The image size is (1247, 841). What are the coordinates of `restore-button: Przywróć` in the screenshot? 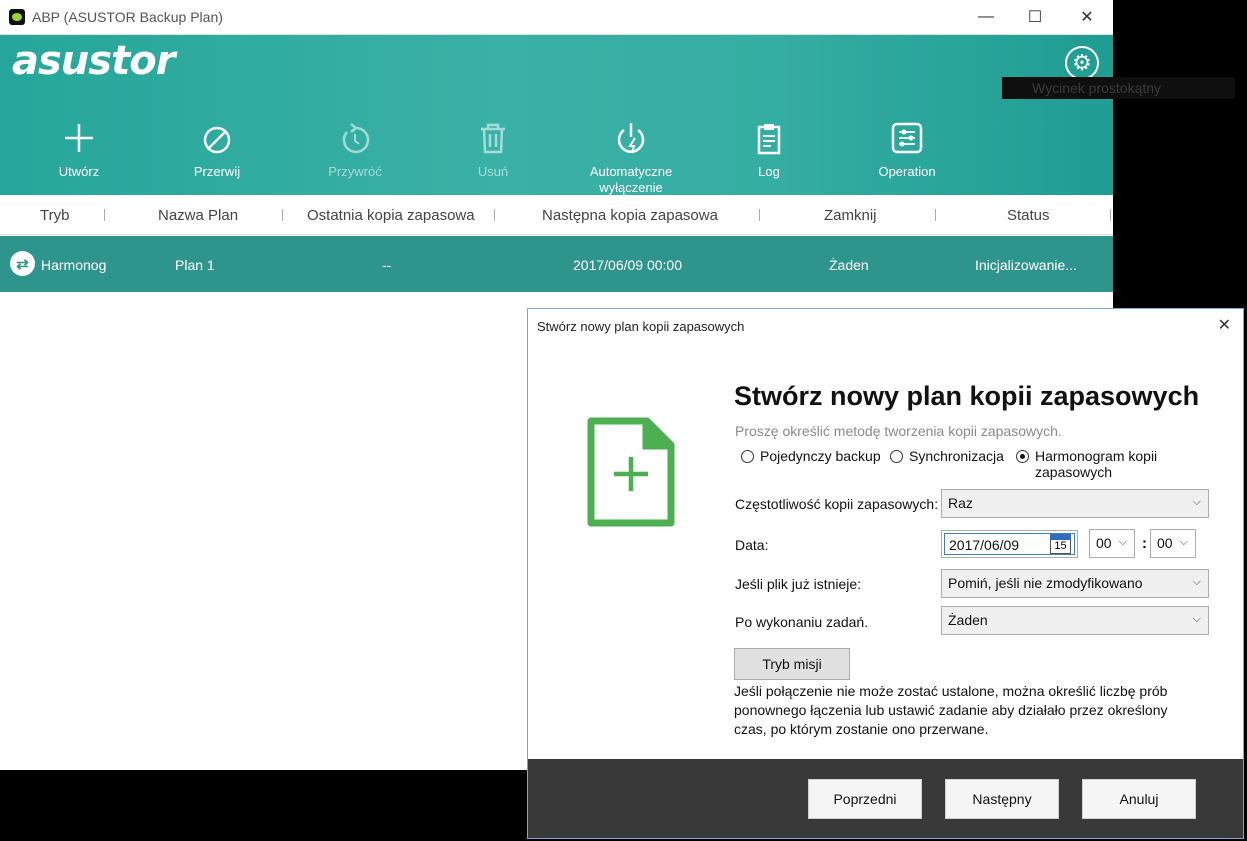 It's located at (355, 150).